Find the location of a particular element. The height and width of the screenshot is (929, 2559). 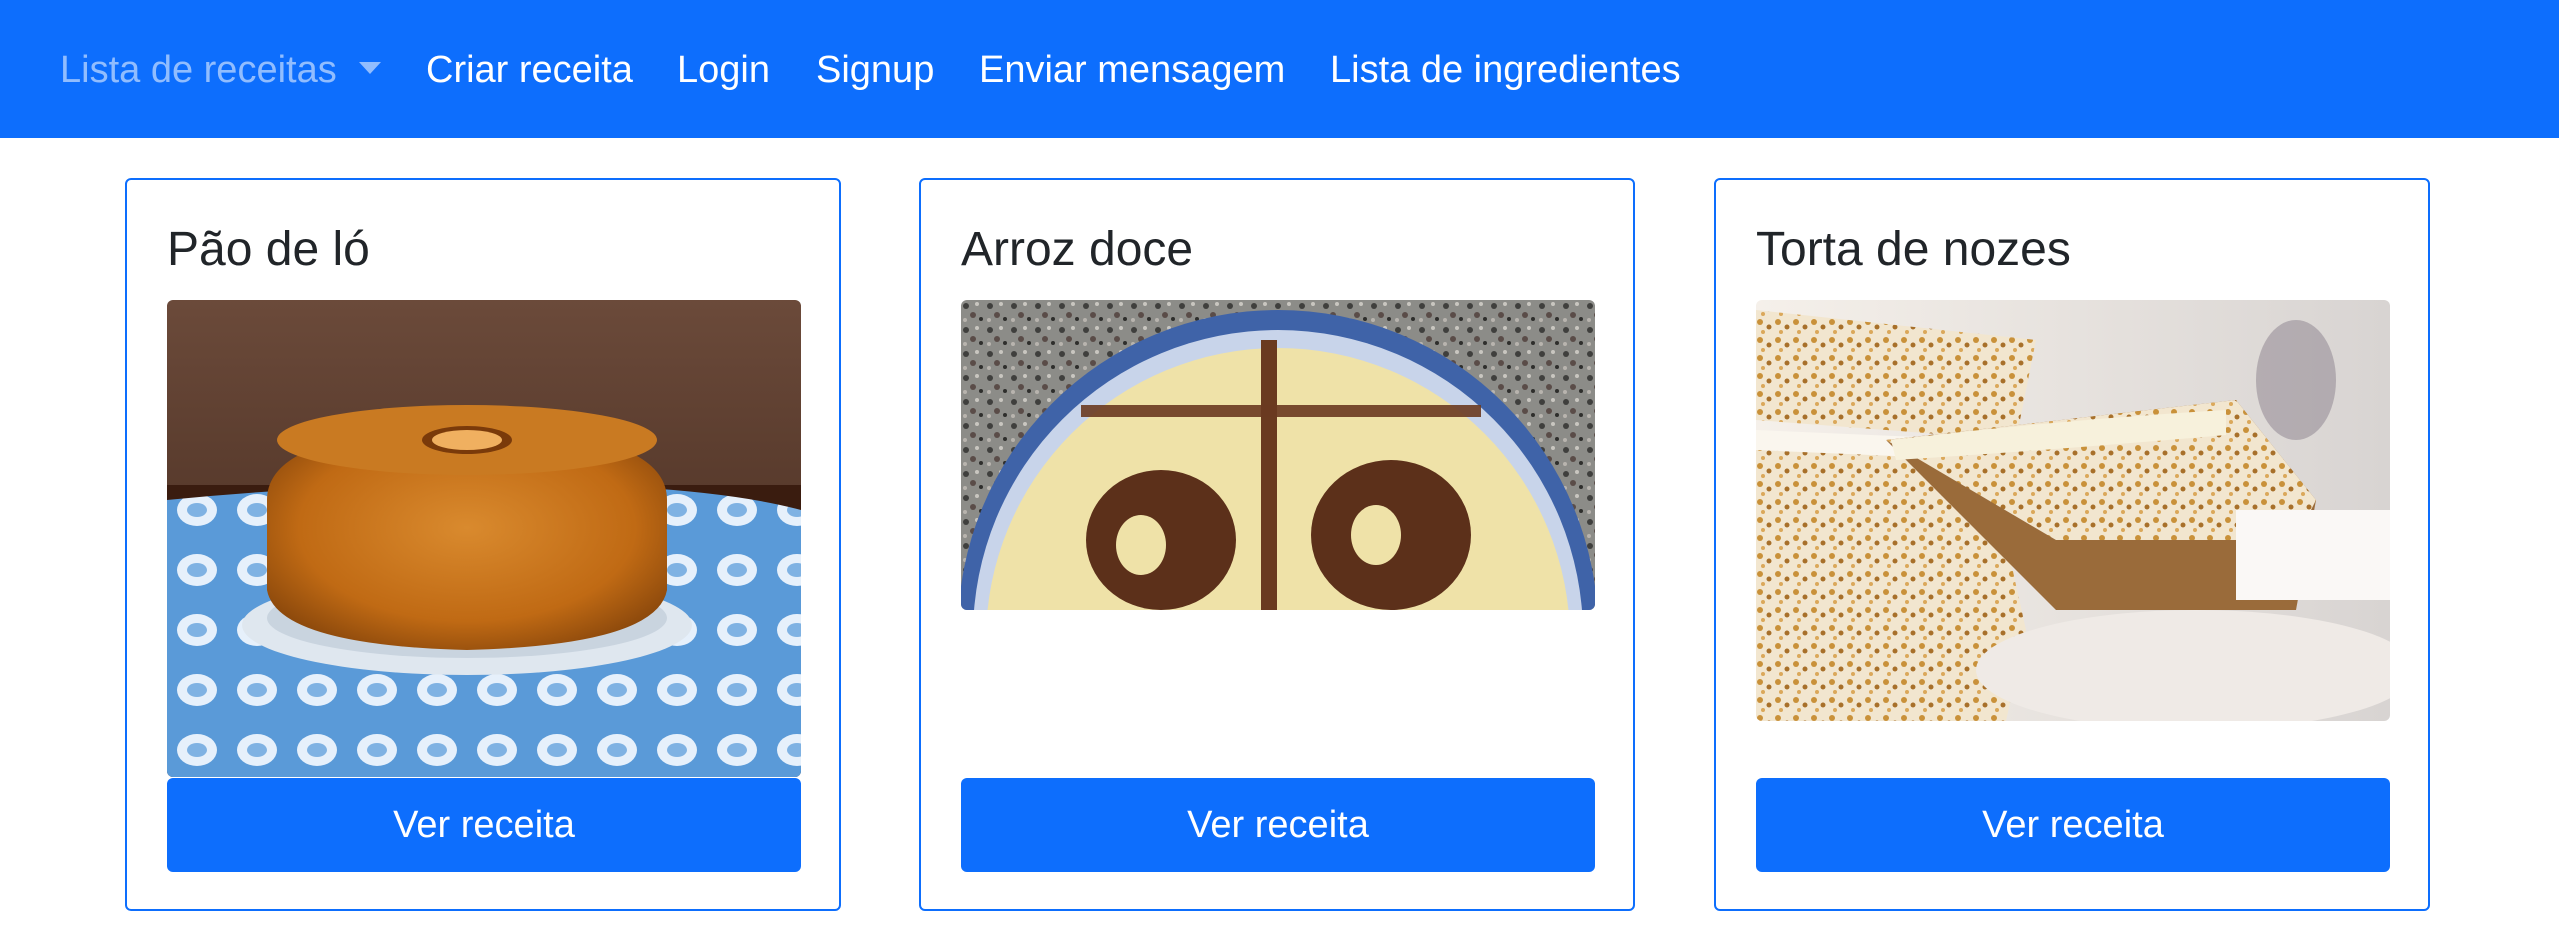

recipe-image-arroz-doce is located at coordinates (1278, 455).